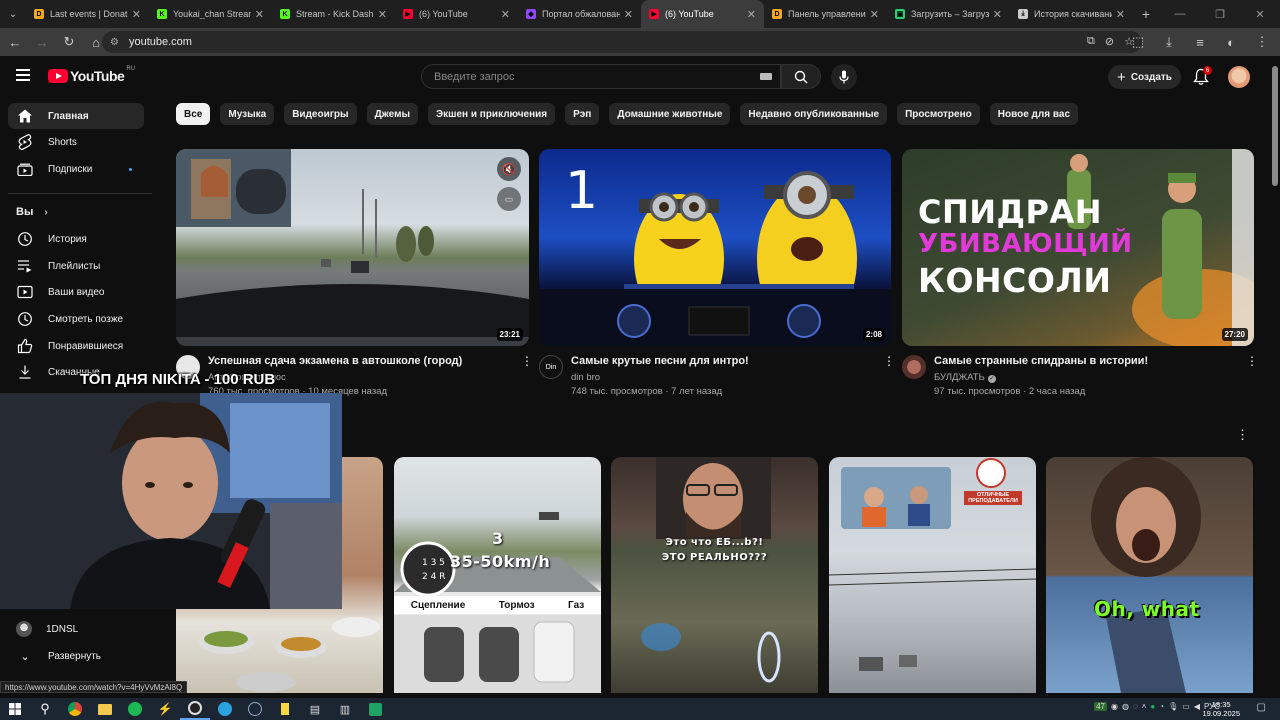 Image resolution: width=1280 pixels, height=720 pixels. Describe the element at coordinates (91, 75) in the screenshot. I see `youtube-logo: YouTube RU` at that location.